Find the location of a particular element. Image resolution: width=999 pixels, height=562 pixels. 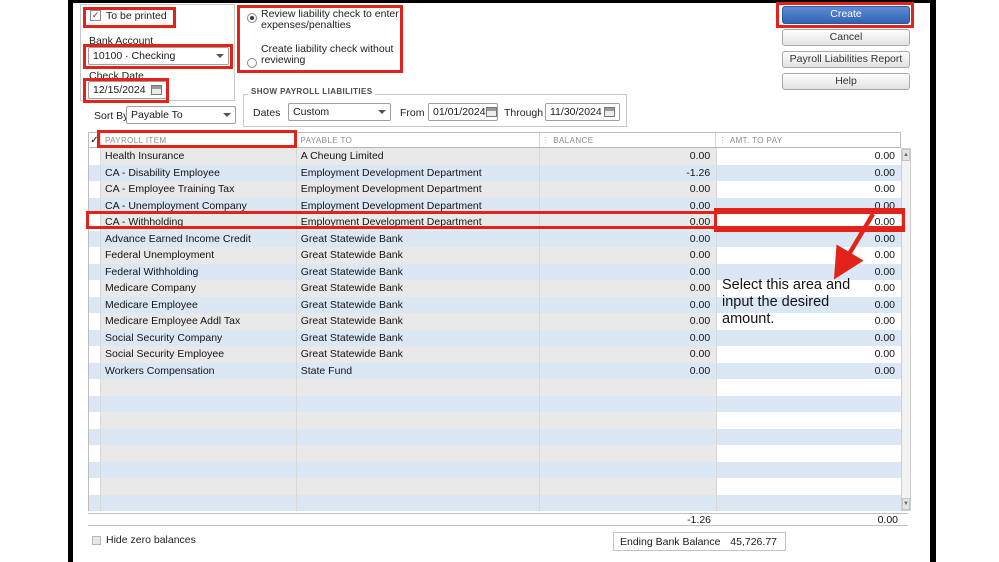

sort-by-dropdown: Payable To is located at coordinates (181, 115).